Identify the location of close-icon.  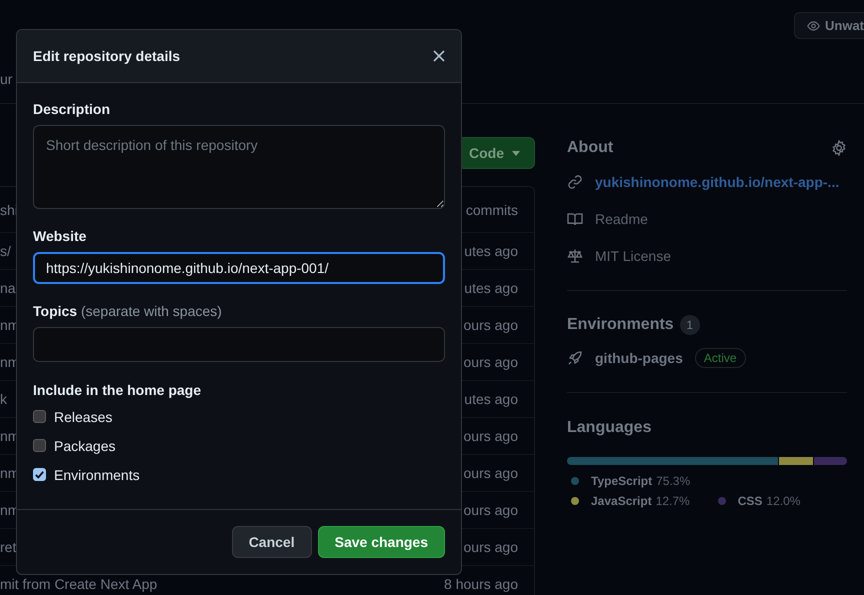
(439, 56).